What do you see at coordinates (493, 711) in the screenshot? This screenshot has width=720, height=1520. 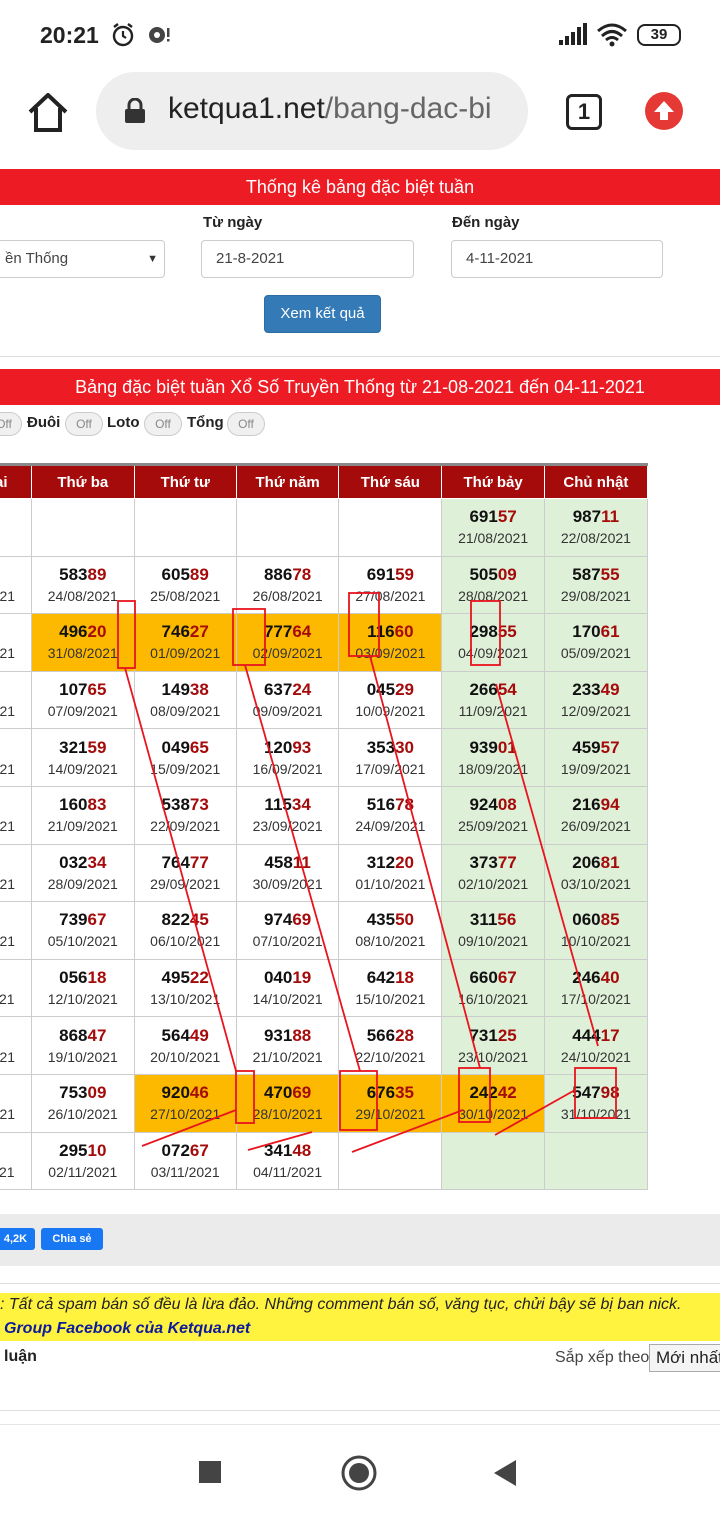 I see `result-date: 11/09/2021` at bounding box center [493, 711].